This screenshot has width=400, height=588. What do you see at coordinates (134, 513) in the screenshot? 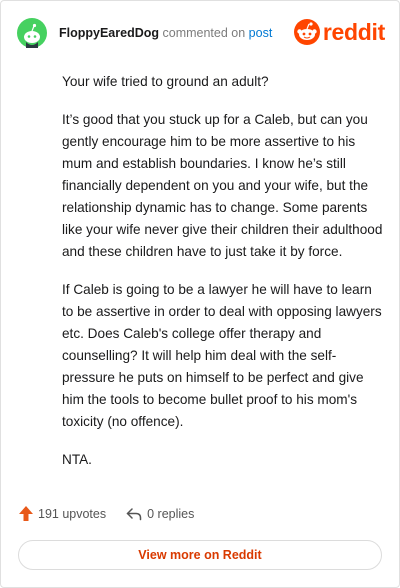
I see `reply-arrow-icon` at bounding box center [134, 513].